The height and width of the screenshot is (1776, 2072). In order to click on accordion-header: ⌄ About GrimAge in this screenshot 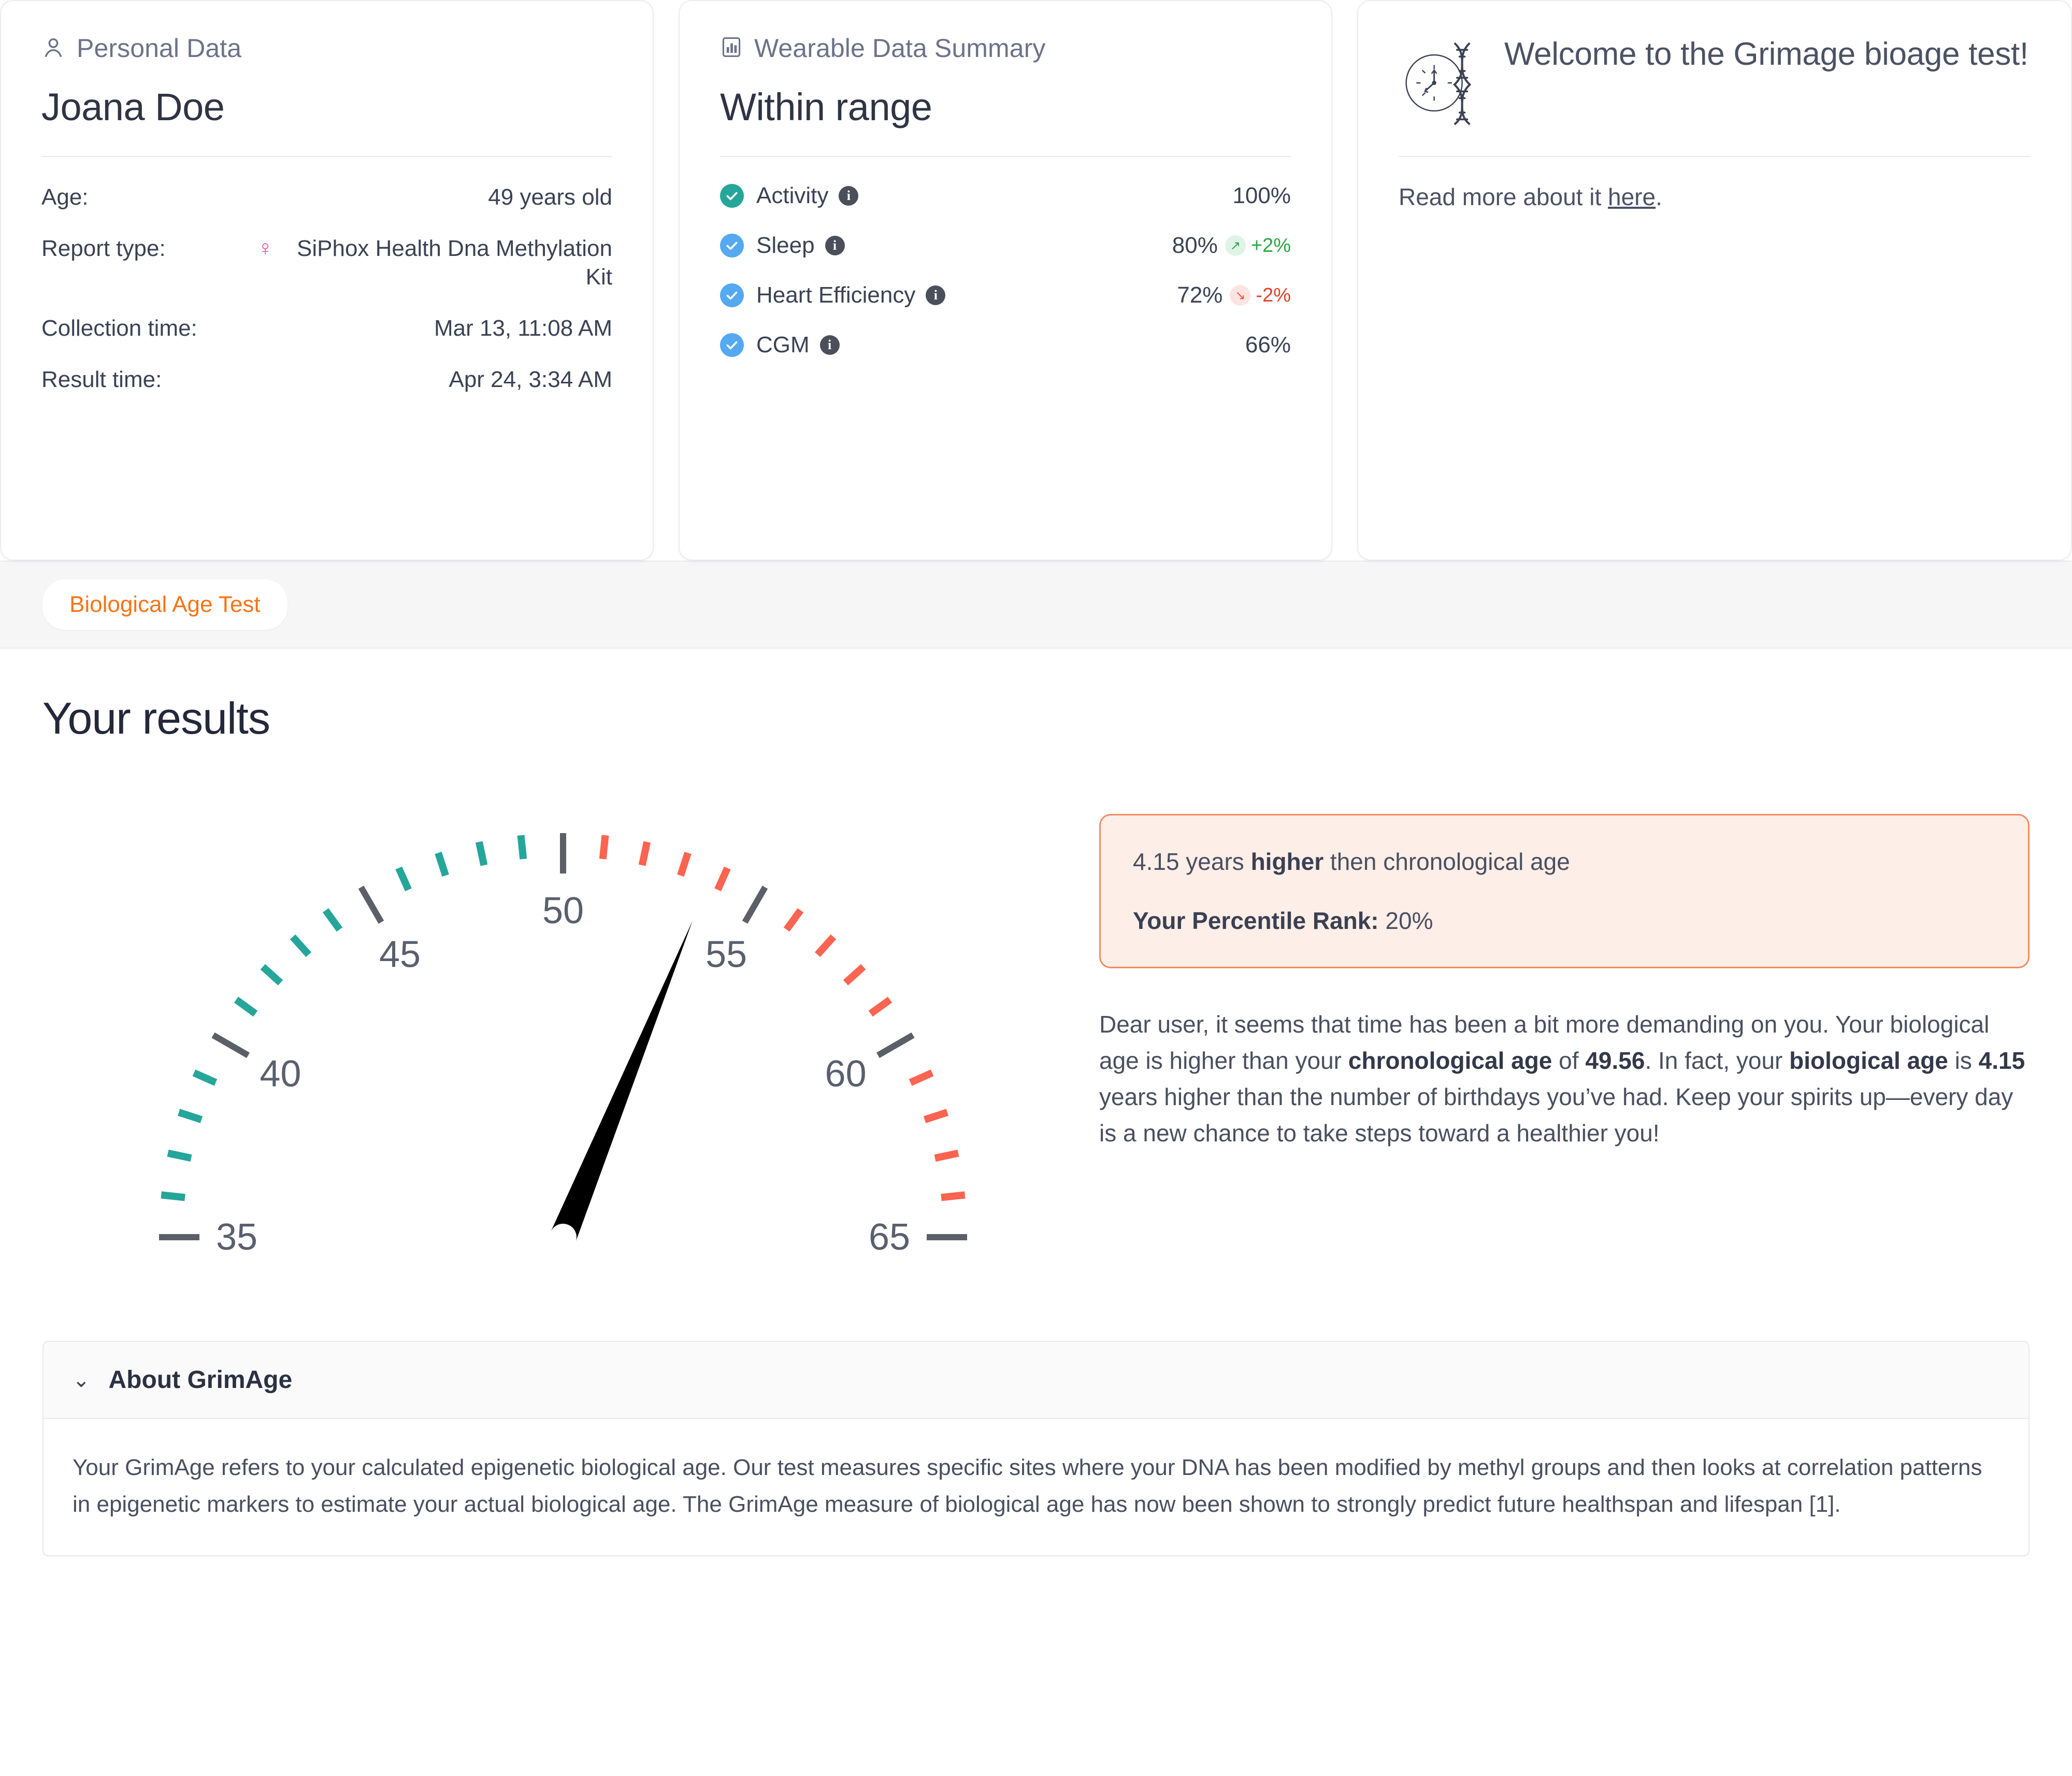, I will do `click(1036, 1380)`.